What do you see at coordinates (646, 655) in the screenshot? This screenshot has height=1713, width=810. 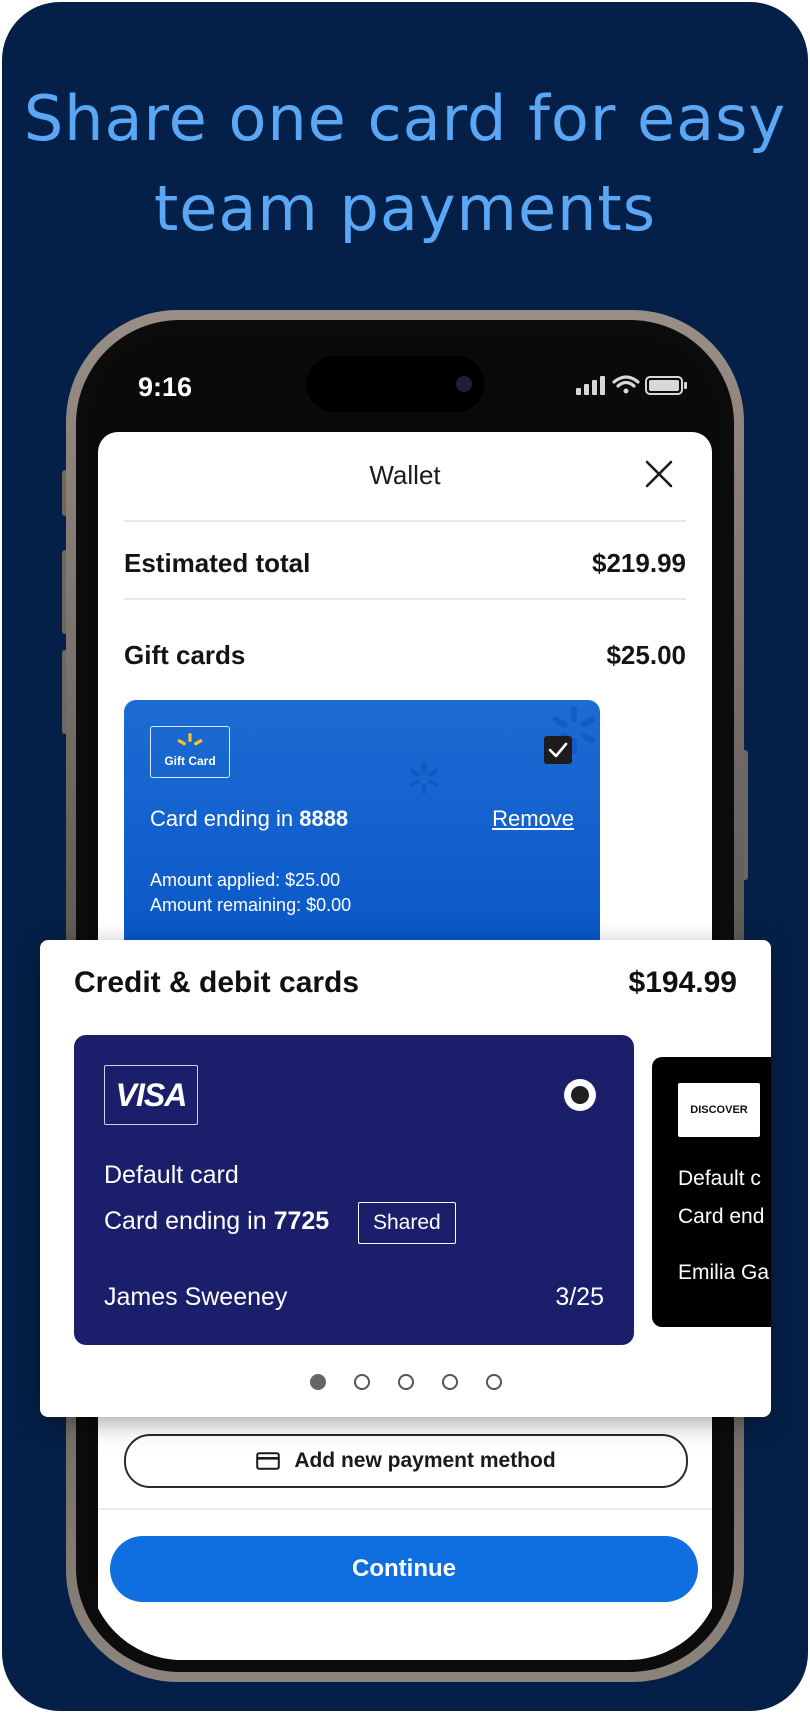 I see `gift-cards-value: $25.00` at bounding box center [646, 655].